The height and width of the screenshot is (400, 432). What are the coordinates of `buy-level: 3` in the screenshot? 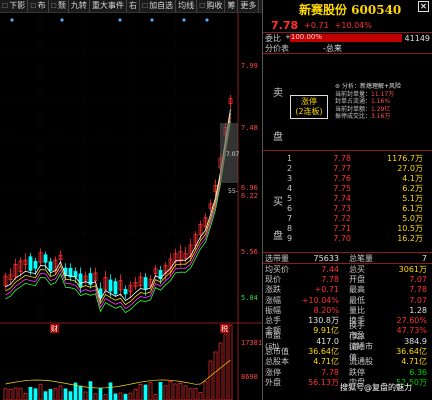 It's located at (290, 178).